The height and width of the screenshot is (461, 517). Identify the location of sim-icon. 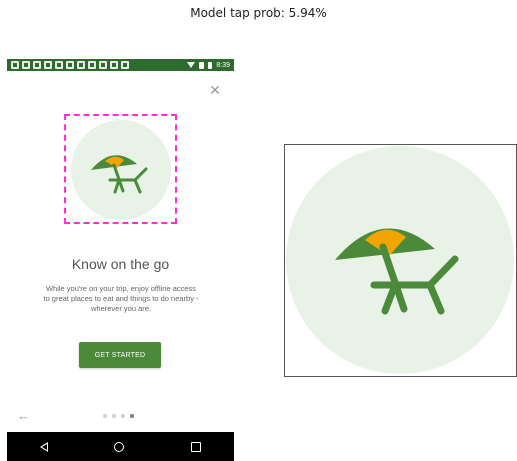
(202, 65).